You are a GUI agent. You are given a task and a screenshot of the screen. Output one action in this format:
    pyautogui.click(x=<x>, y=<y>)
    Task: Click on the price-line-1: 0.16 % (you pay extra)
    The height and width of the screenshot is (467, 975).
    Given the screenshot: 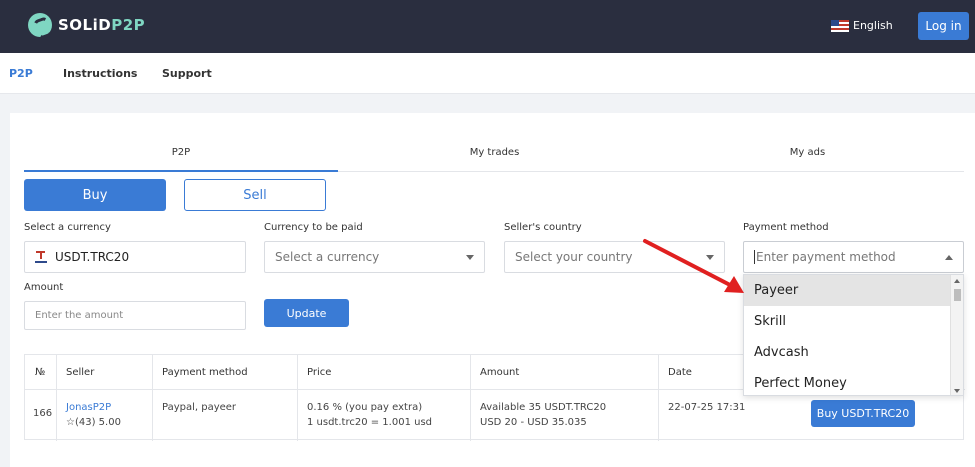 What is the action you would take?
    pyautogui.click(x=365, y=407)
    